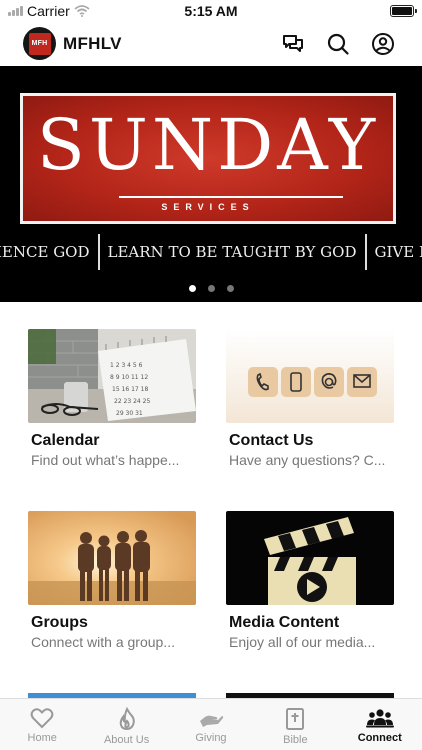  What do you see at coordinates (211, 721) in the screenshot?
I see `hand-icon` at bounding box center [211, 721].